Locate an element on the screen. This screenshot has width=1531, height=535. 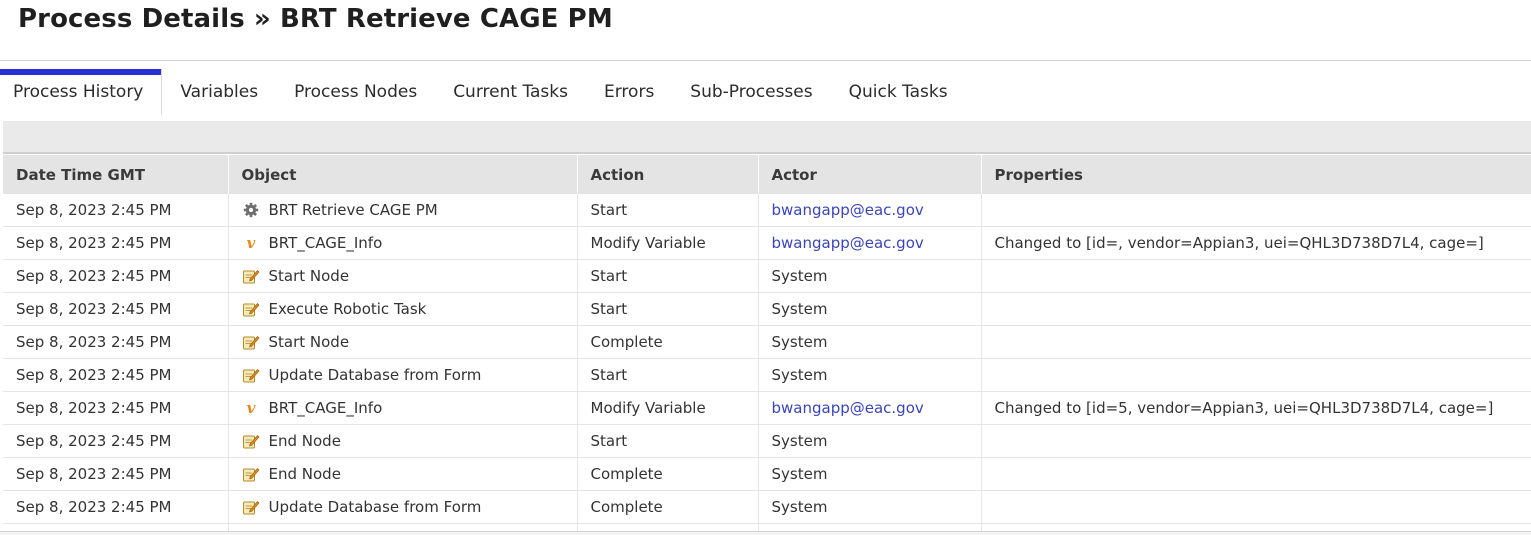
table-row: Sep 8, 2023 2:45 PM Start Node Start System is located at coordinates (767, 276).